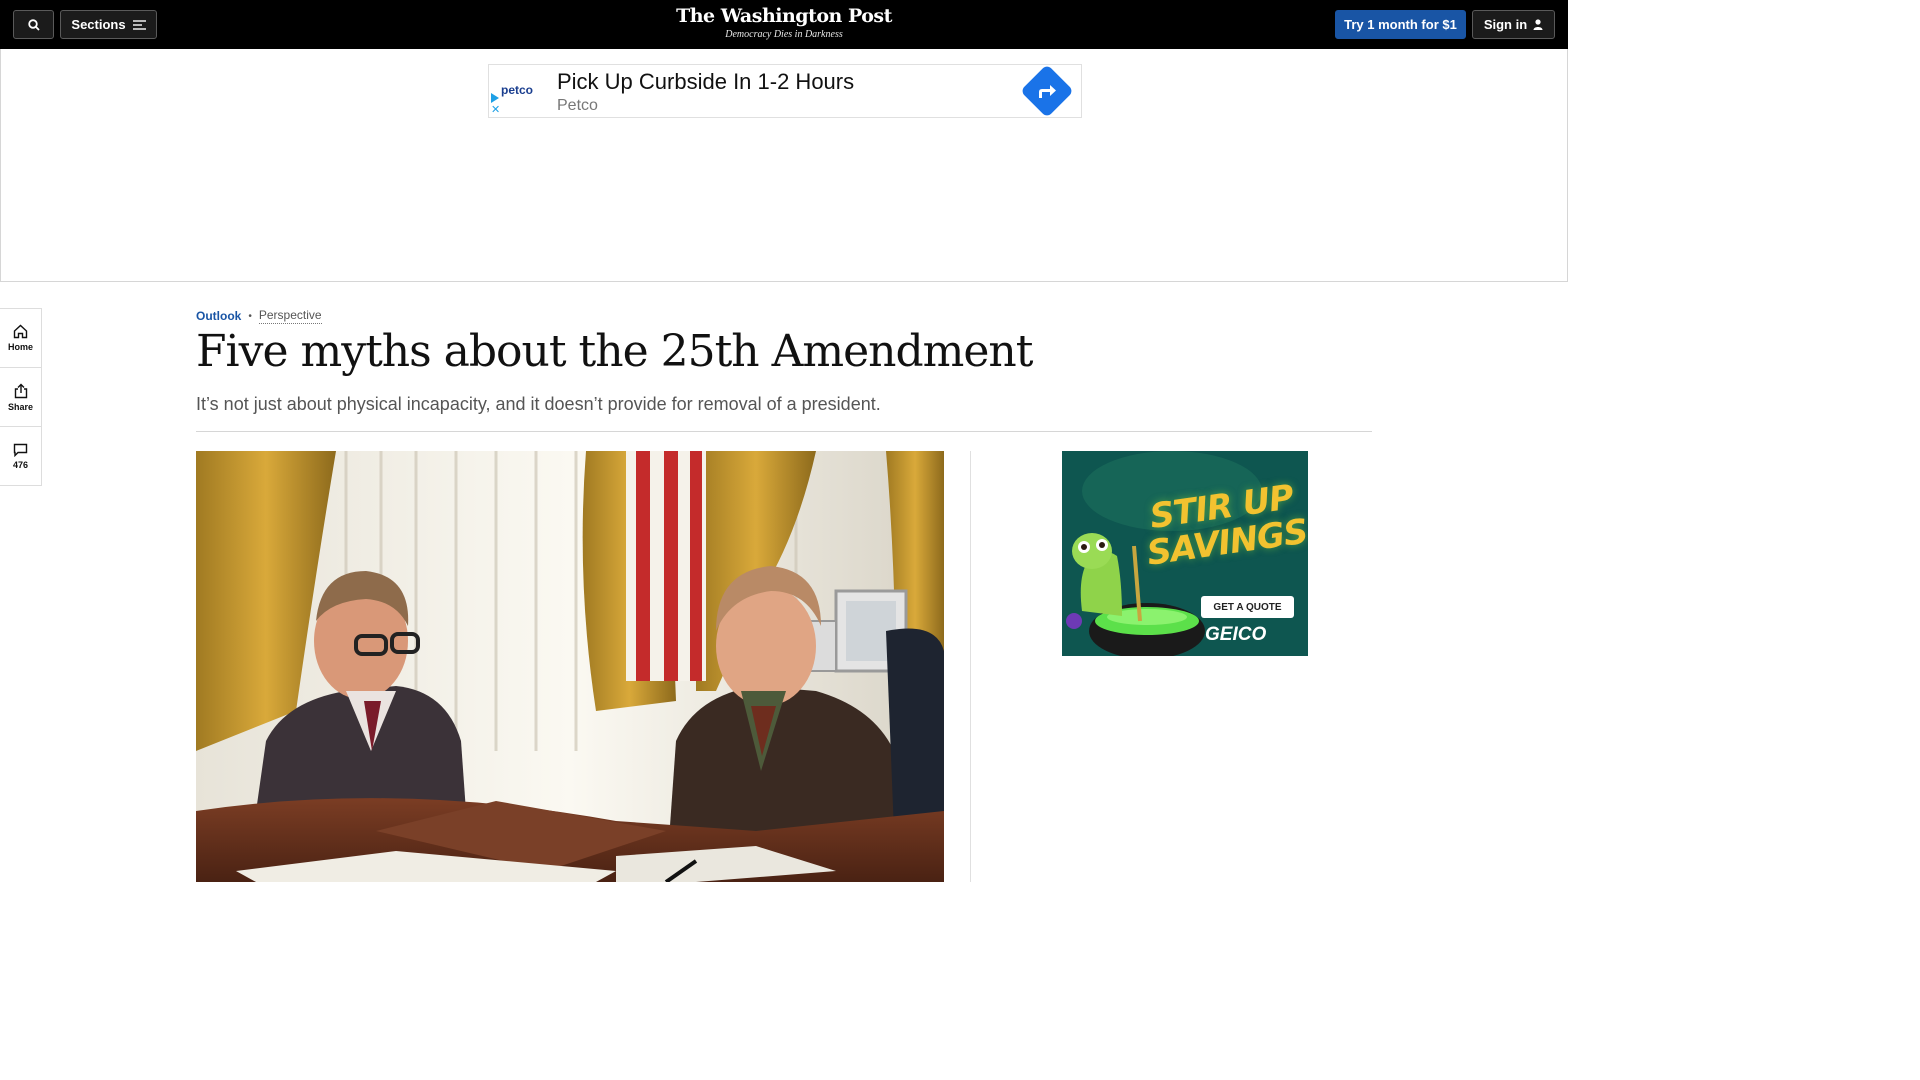 The height and width of the screenshot is (1080, 1920). Describe the element at coordinates (98, 24) in the screenshot. I see `sections-label: Sections` at that location.